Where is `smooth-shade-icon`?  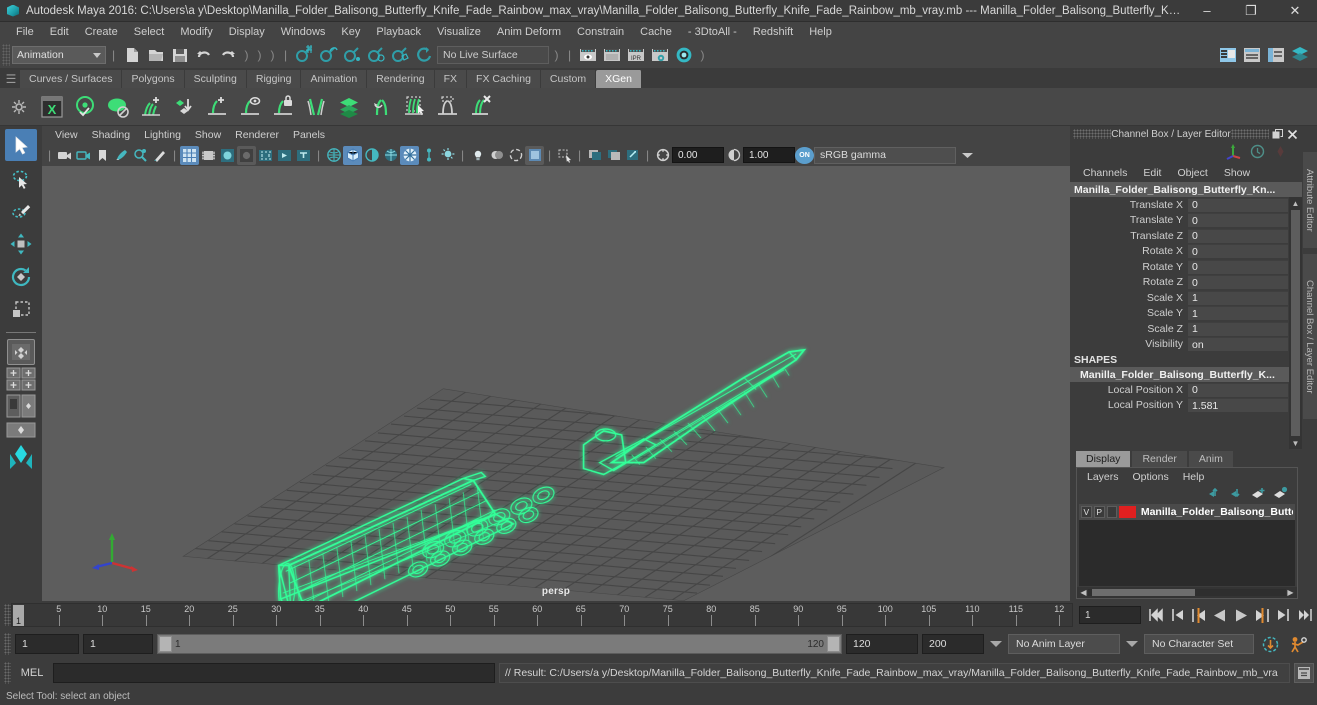 smooth-shade-icon is located at coordinates (352, 155).